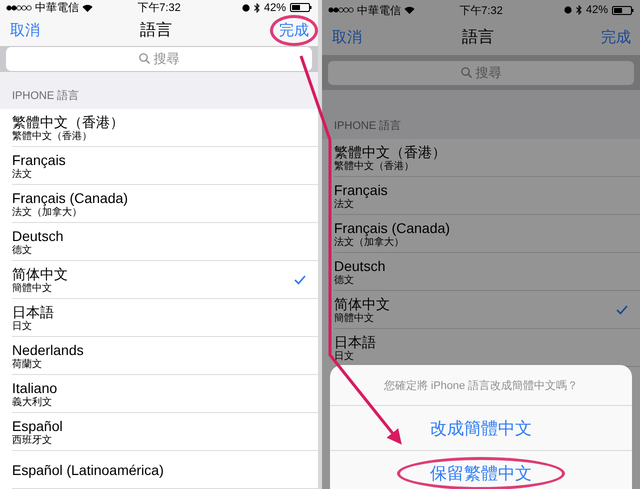 The height and width of the screenshot is (489, 640). What do you see at coordinates (165, 356) in the screenshot?
I see `language-row: Nederlands 荷蘭文` at bounding box center [165, 356].